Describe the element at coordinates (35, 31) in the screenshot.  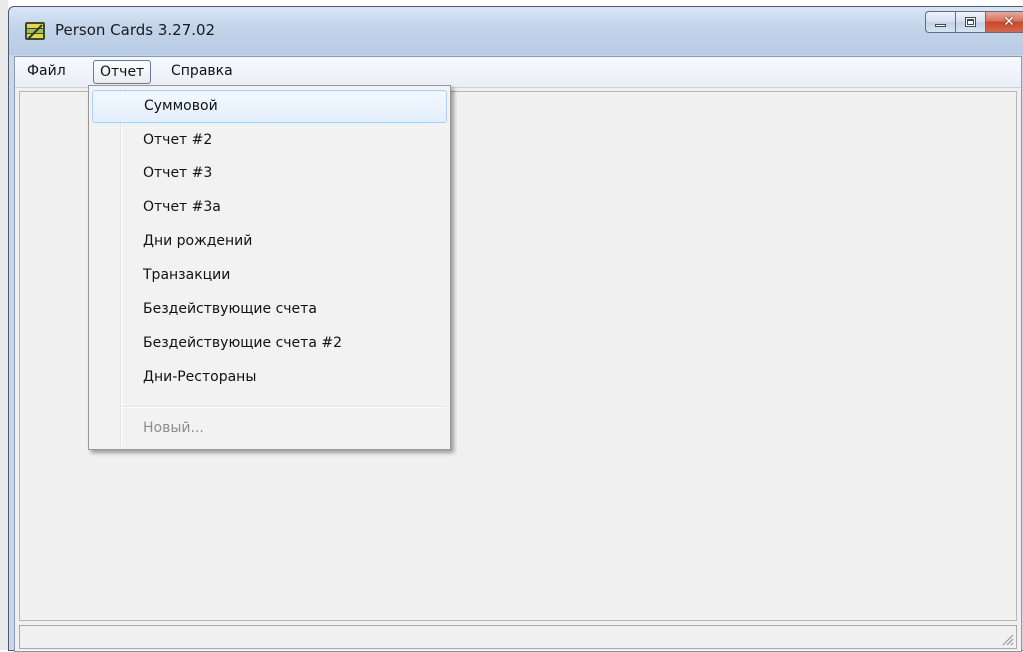
I see `app-icon` at that location.